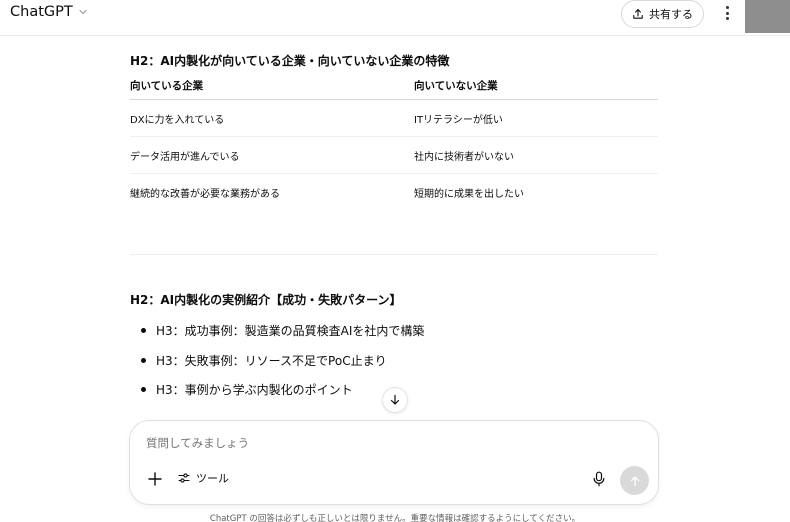  What do you see at coordinates (205, 194) in the screenshot?
I see `table-cell: 継続的な改善が必要な業務がある` at bounding box center [205, 194].